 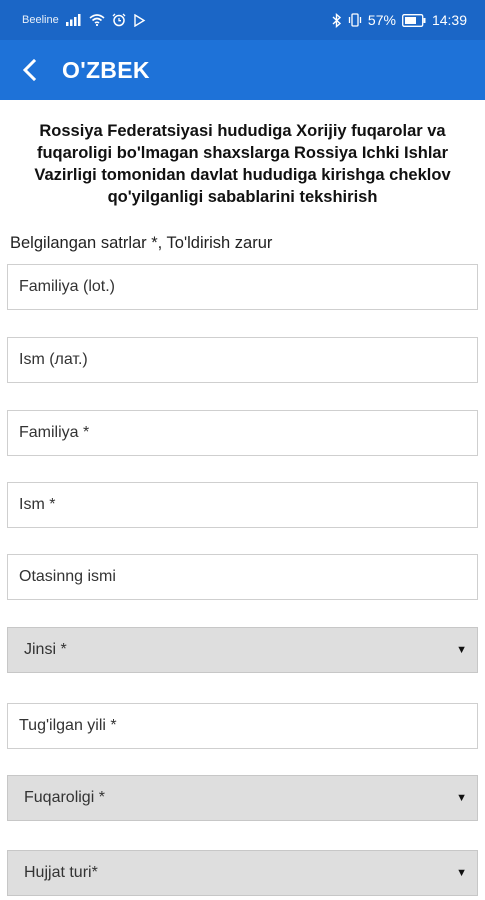 What do you see at coordinates (242, 70) in the screenshot?
I see `app-bar: O'ZBEK` at bounding box center [242, 70].